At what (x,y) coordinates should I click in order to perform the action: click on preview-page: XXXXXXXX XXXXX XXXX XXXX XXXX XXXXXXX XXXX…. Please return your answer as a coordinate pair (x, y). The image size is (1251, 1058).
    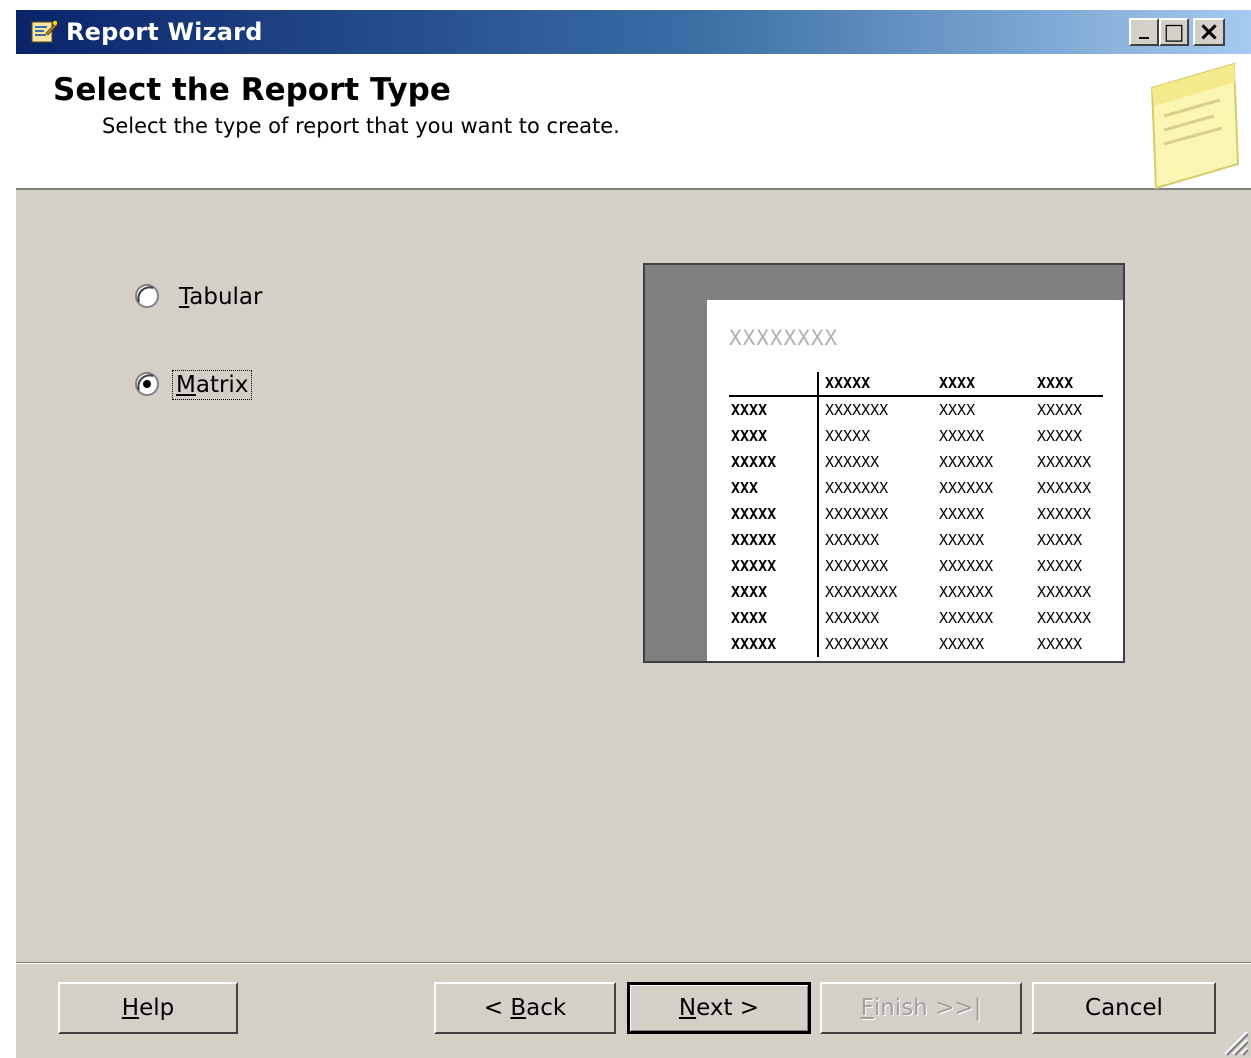
    Looking at the image, I should click on (915, 480).